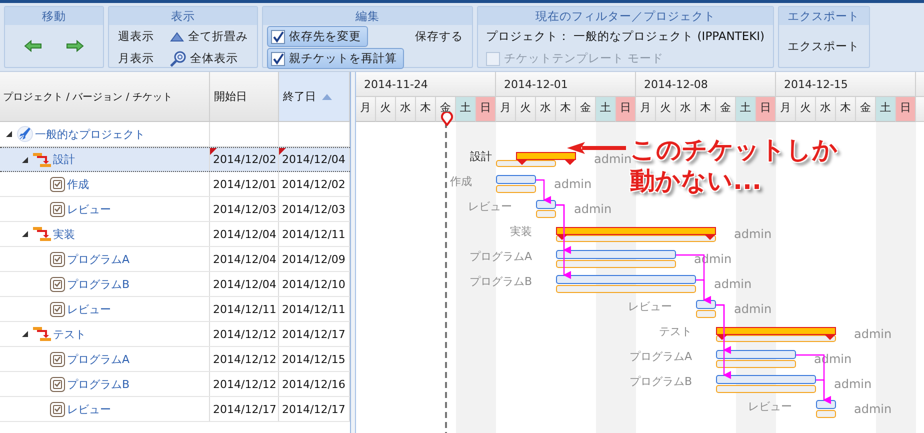 Image resolution: width=924 pixels, height=433 pixels. I want to click on group-title: 現在のフィルター／プロジェクト, so click(625, 16).